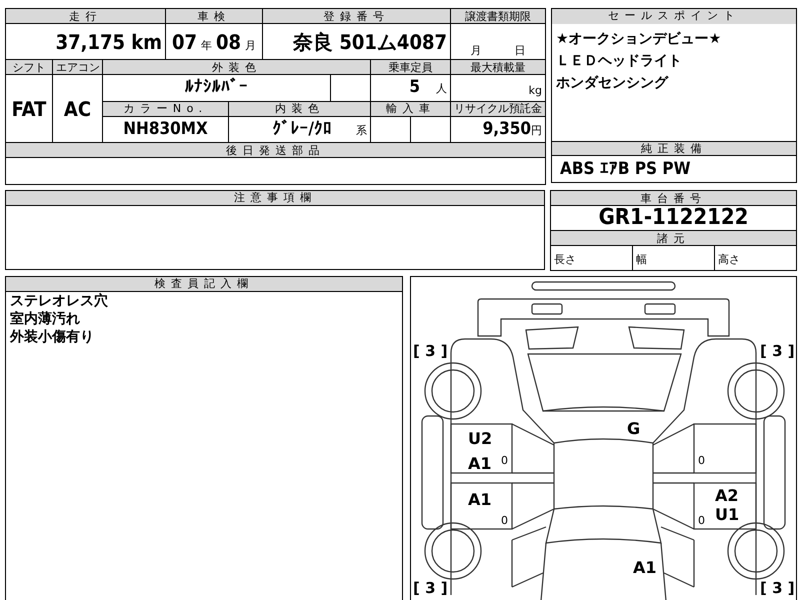  What do you see at coordinates (236, 67) in the screenshot?
I see `field-label: 外装色` at bounding box center [236, 67].